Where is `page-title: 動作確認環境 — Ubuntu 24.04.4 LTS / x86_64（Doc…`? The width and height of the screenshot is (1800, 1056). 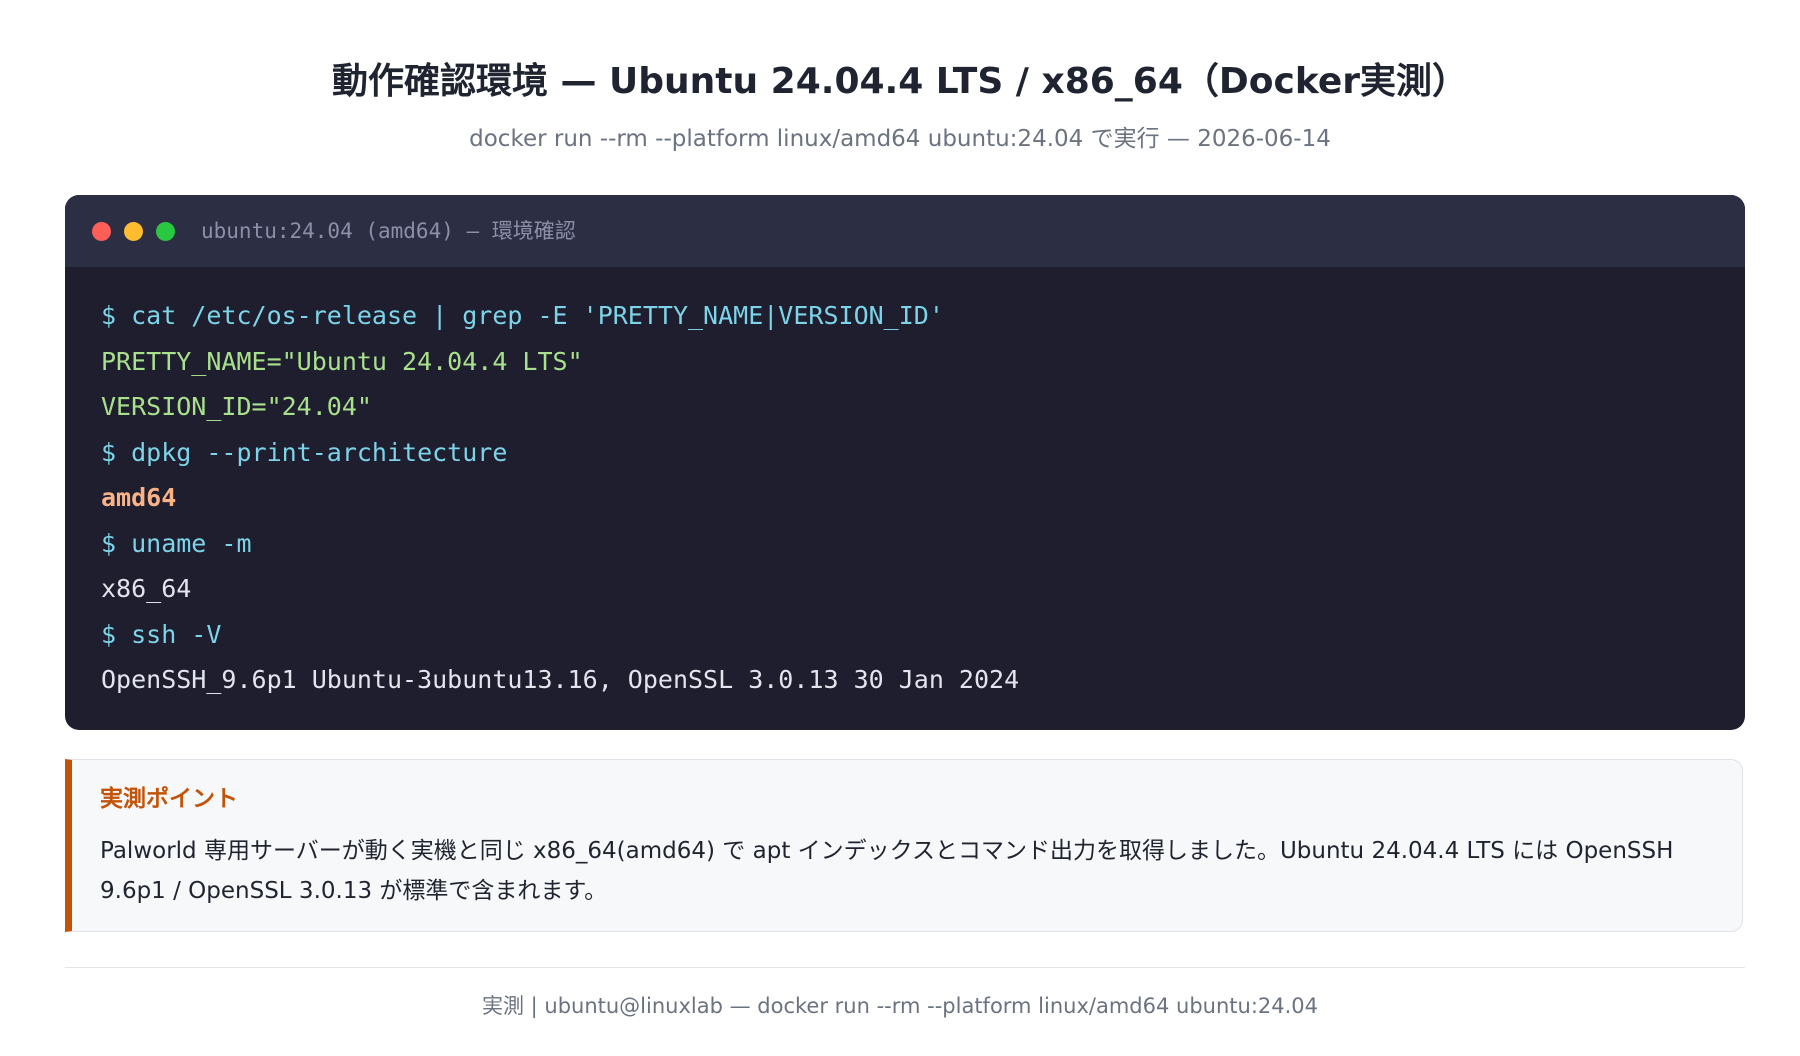 page-title: 動作確認環境 — Ubuntu 24.04.4 LTS / x86_64（Doc… is located at coordinates (900, 81).